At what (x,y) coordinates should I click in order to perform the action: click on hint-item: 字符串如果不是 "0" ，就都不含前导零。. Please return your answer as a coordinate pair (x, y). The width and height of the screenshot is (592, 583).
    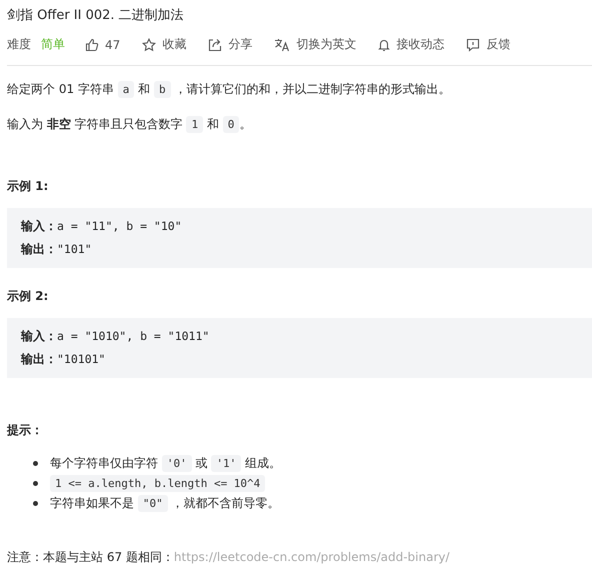
    Looking at the image, I should click on (165, 504).